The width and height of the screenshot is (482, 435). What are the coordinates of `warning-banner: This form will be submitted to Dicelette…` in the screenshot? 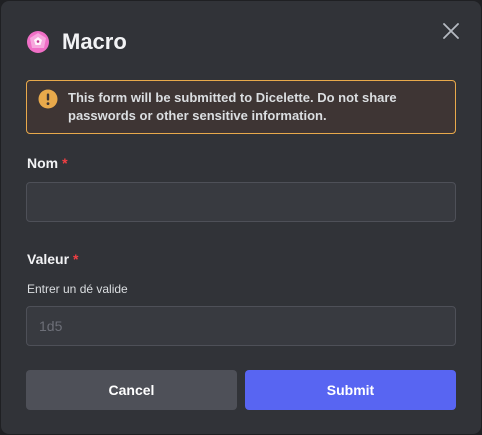 It's located at (241, 107).